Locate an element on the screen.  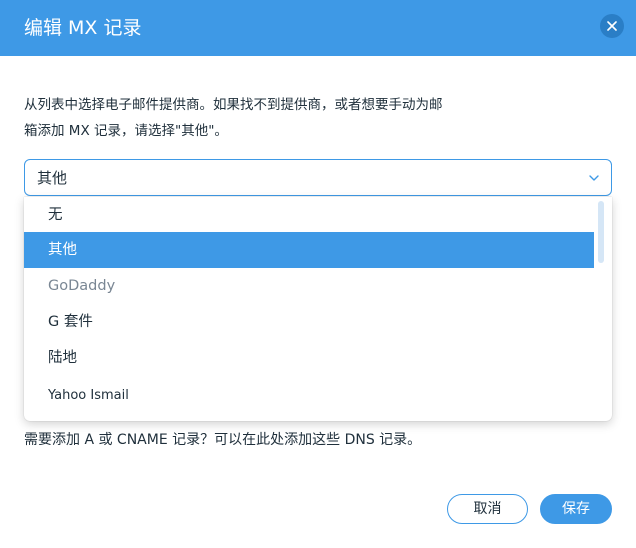
chevron-down-icon is located at coordinates (594, 178).